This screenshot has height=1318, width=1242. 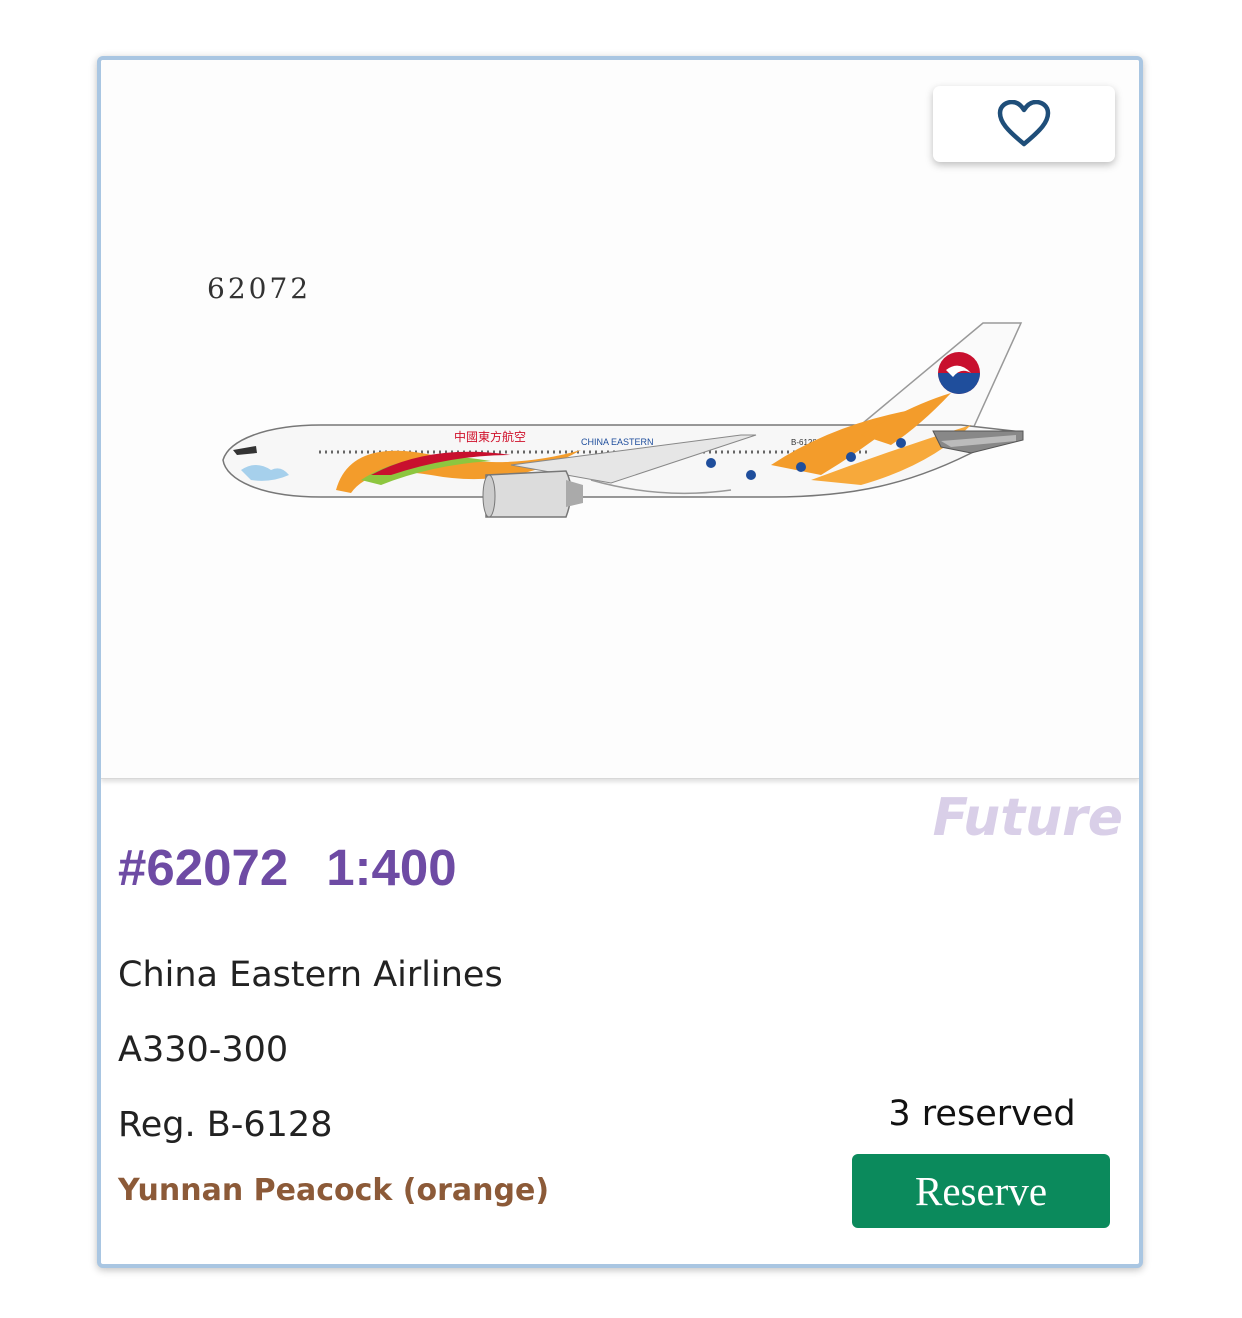 I want to click on livery-name: Yunnan Peacock (orange), so click(x=334, y=1190).